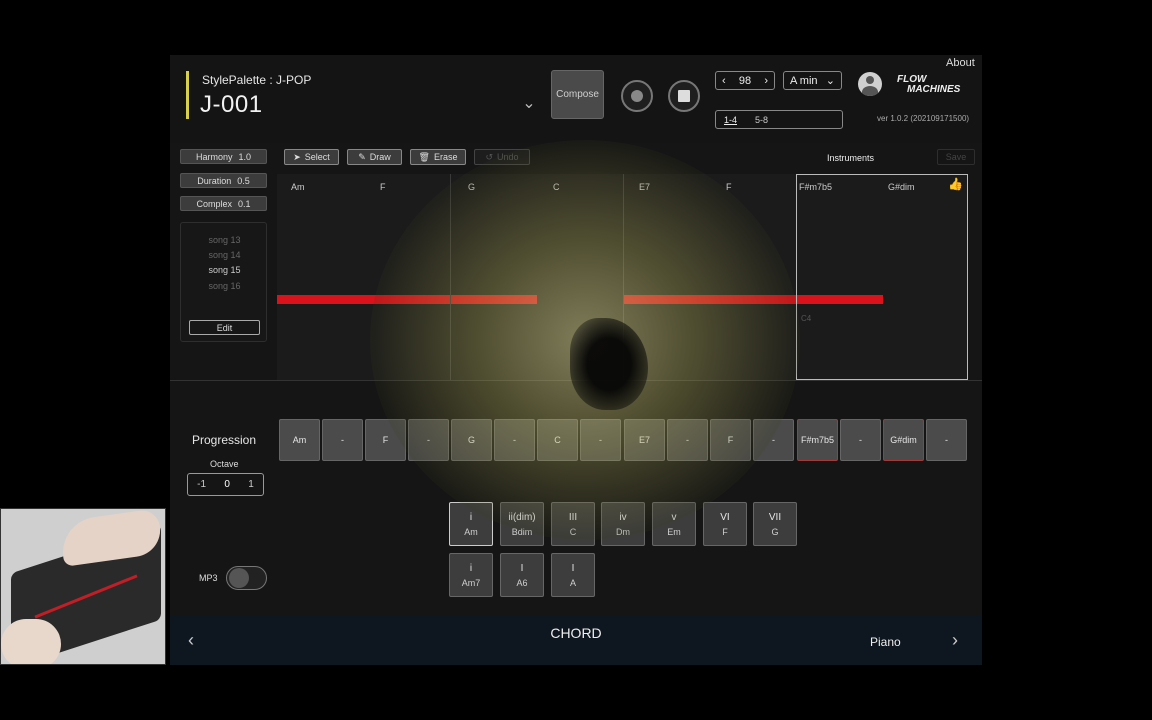 The image size is (1152, 720). Describe the element at coordinates (214, 180) in the screenshot. I see `duration-label: Duration` at that location.